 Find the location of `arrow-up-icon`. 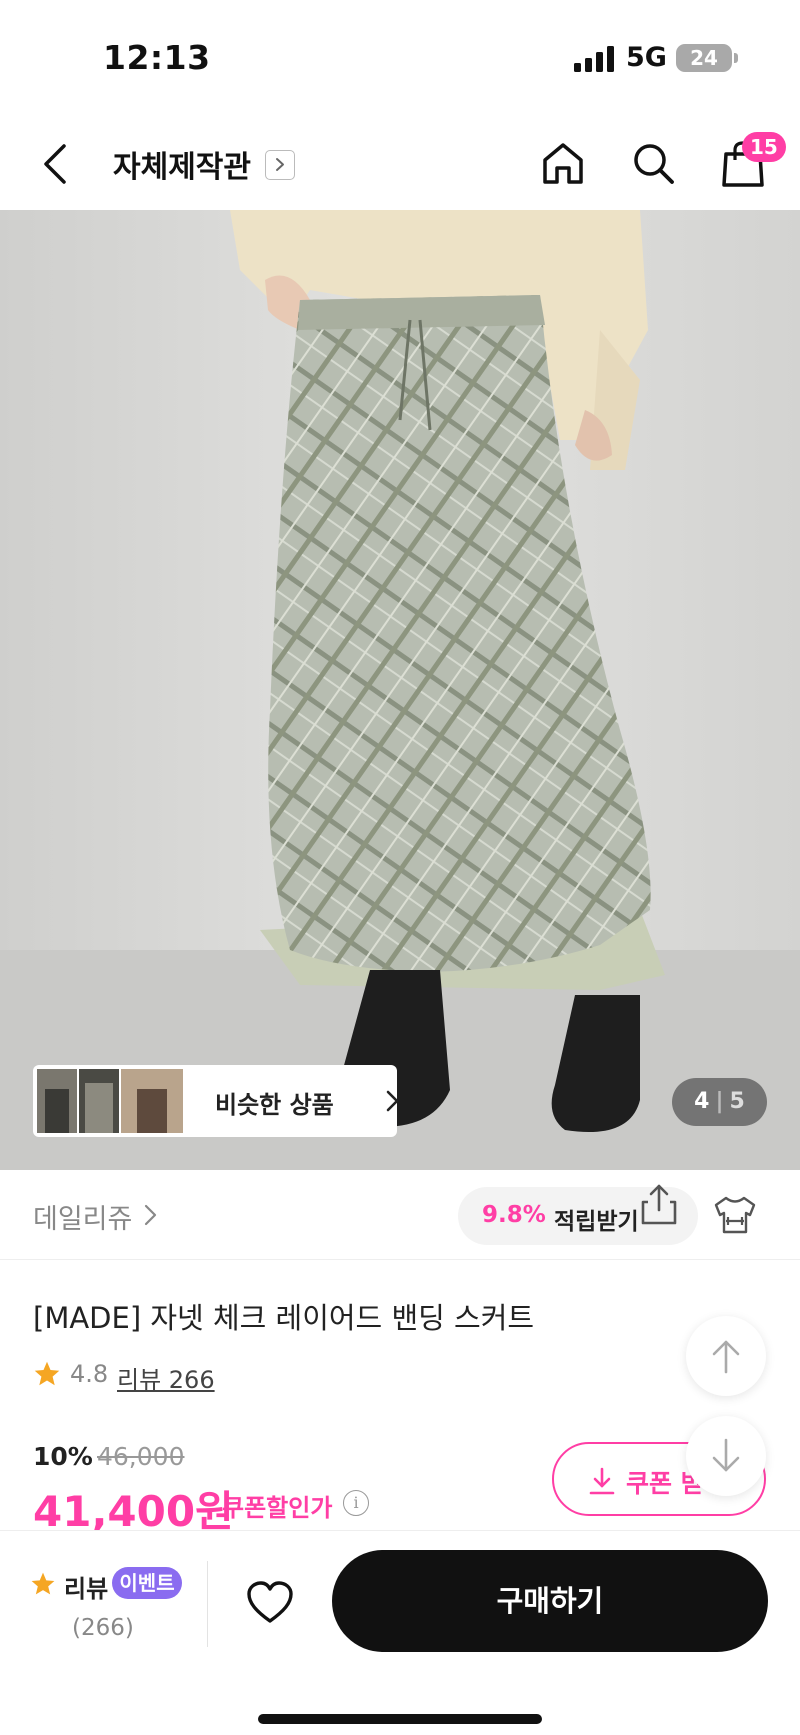

arrow-up-icon is located at coordinates (726, 1357).